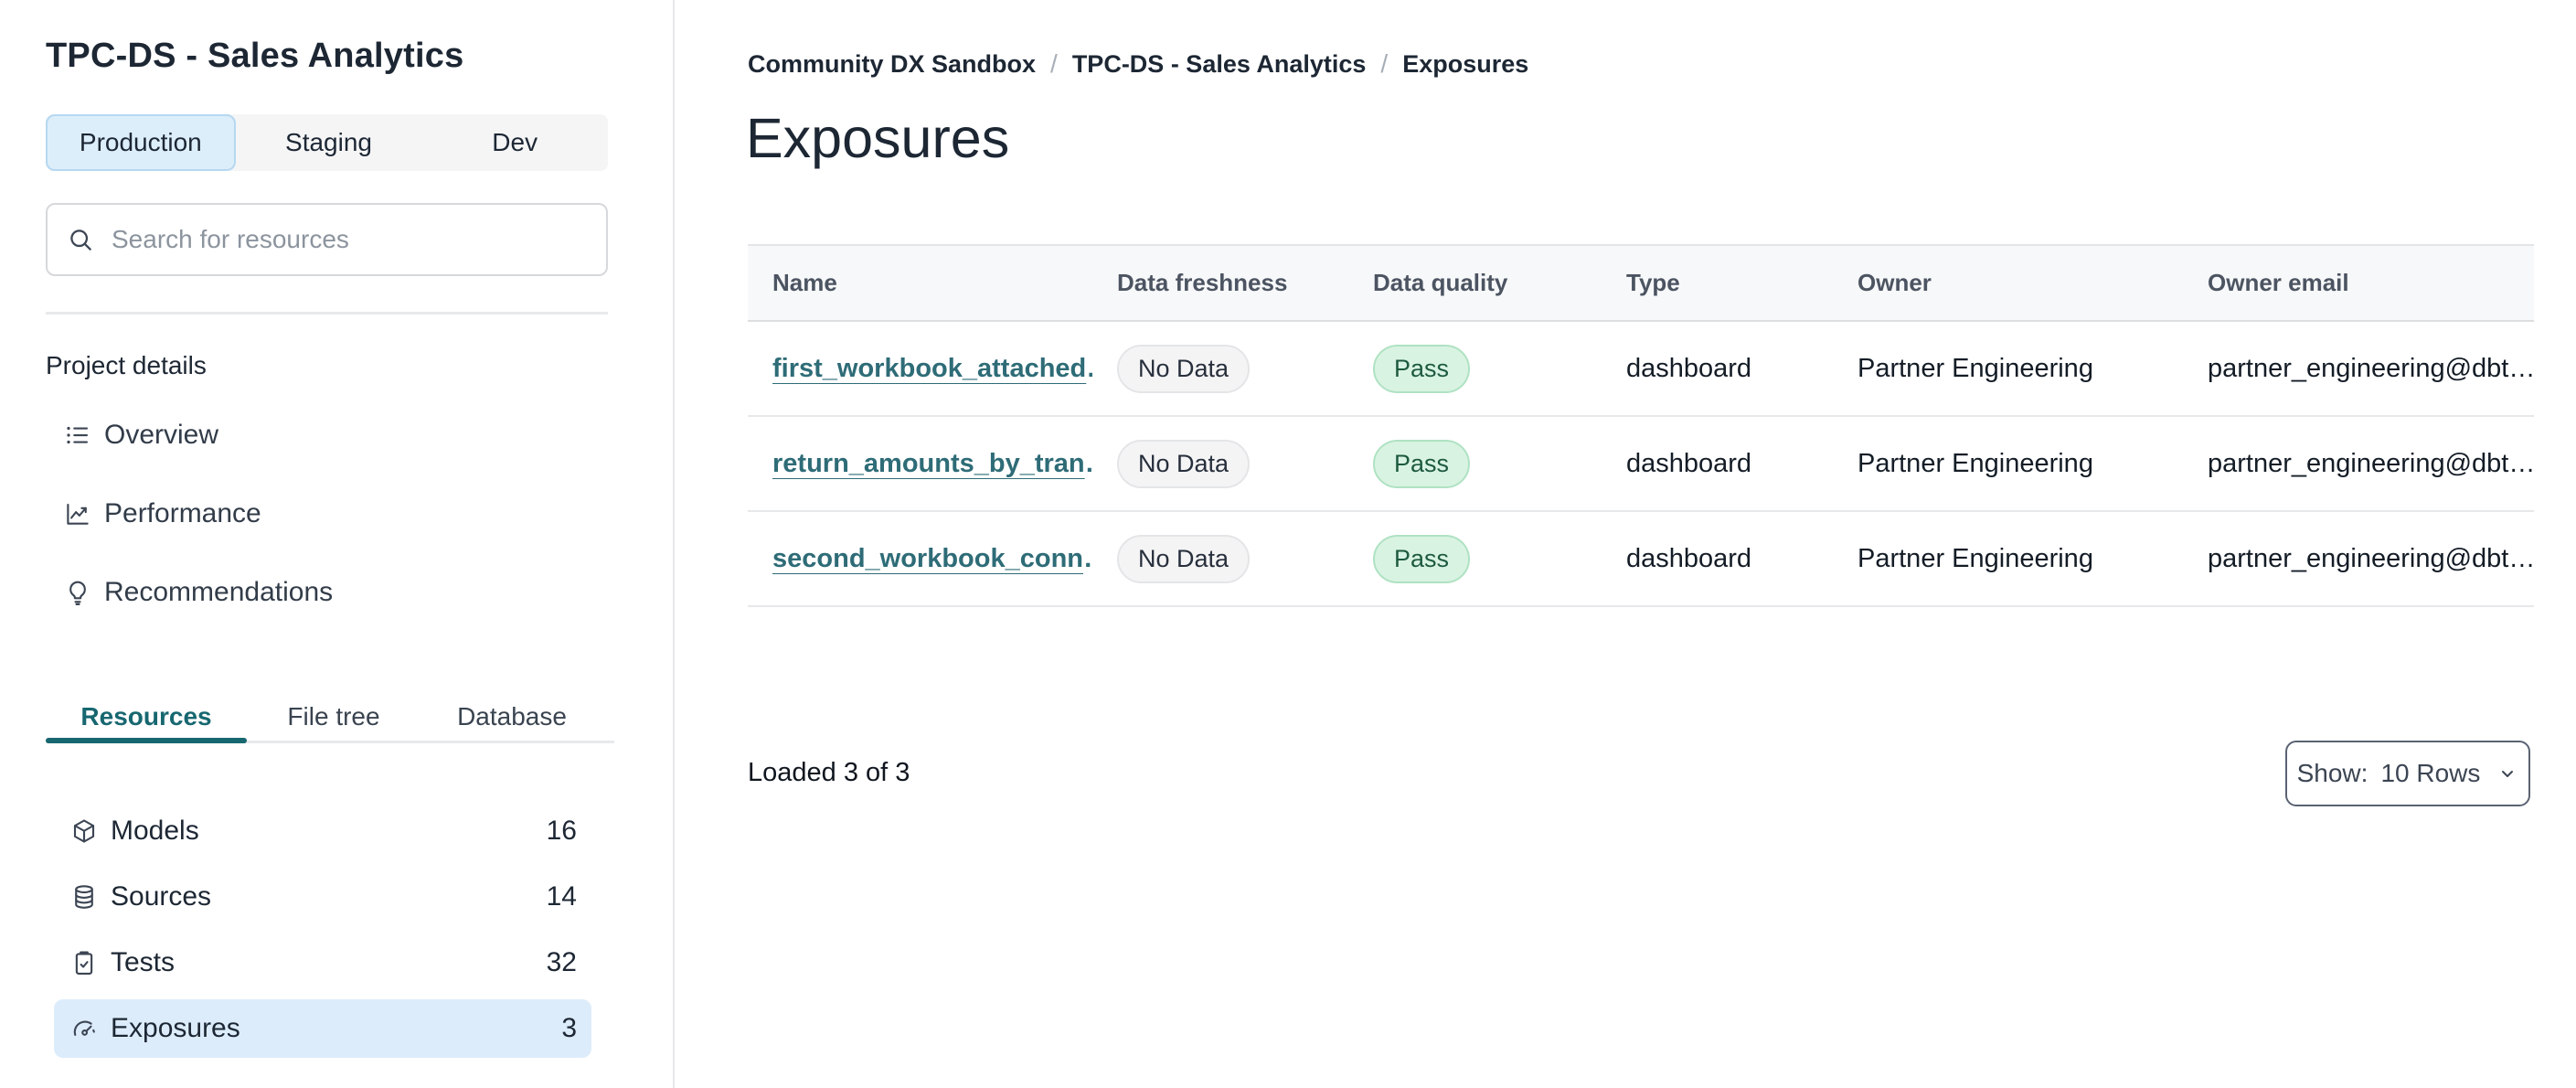 This screenshot has width=2576, height=1088. Describe the element at coordinates (327, 435) in the screenshot. I see `sidebar-item-overview: Overview` at that location.